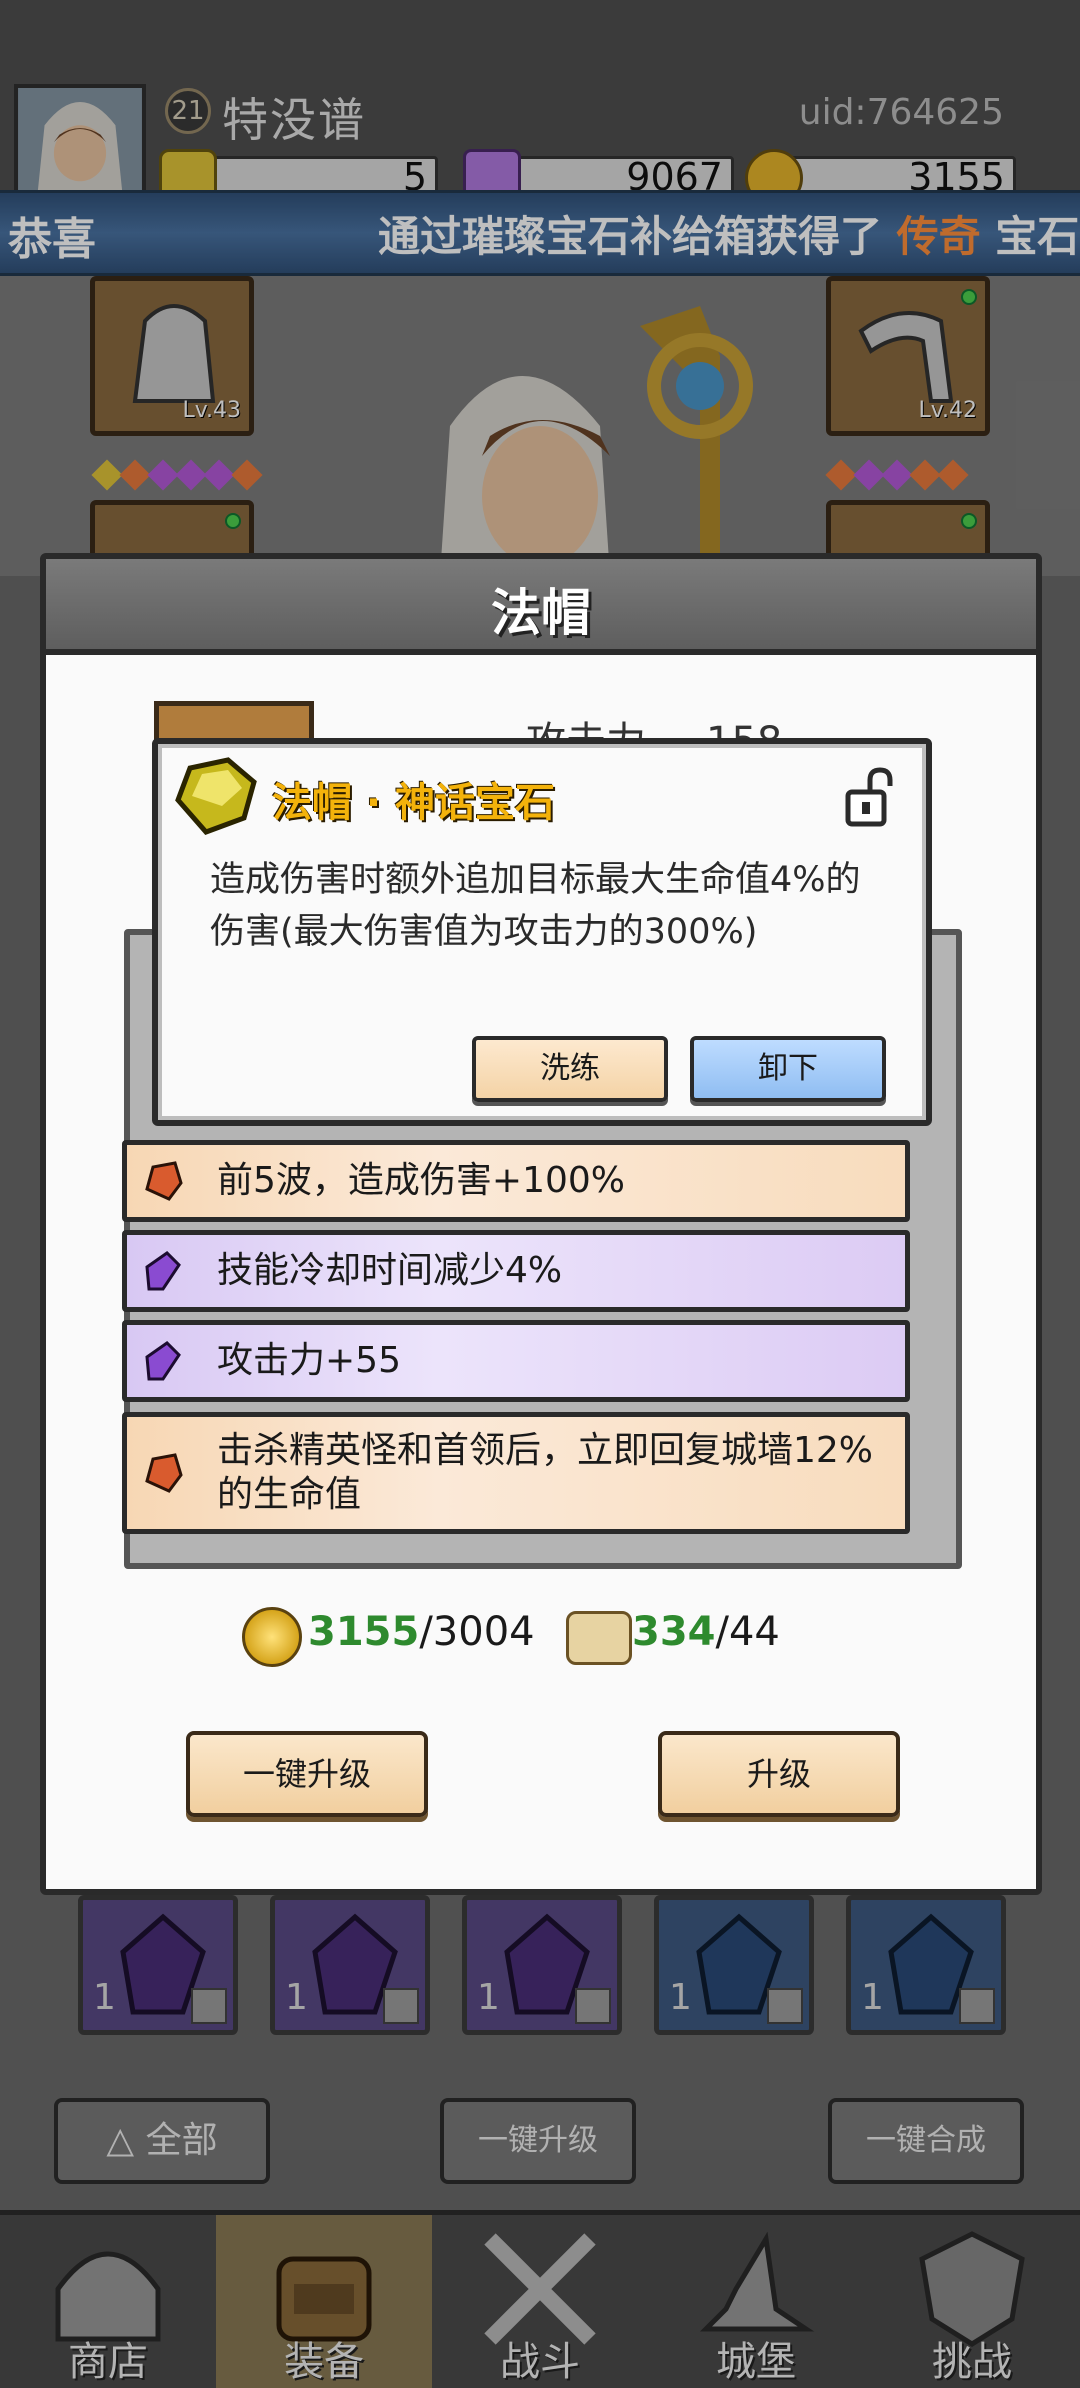 The height and width of the screenshot is (2388, 1080). I want to click on affix-text: 技能冷却时间减少4%, so click(390, 1270).